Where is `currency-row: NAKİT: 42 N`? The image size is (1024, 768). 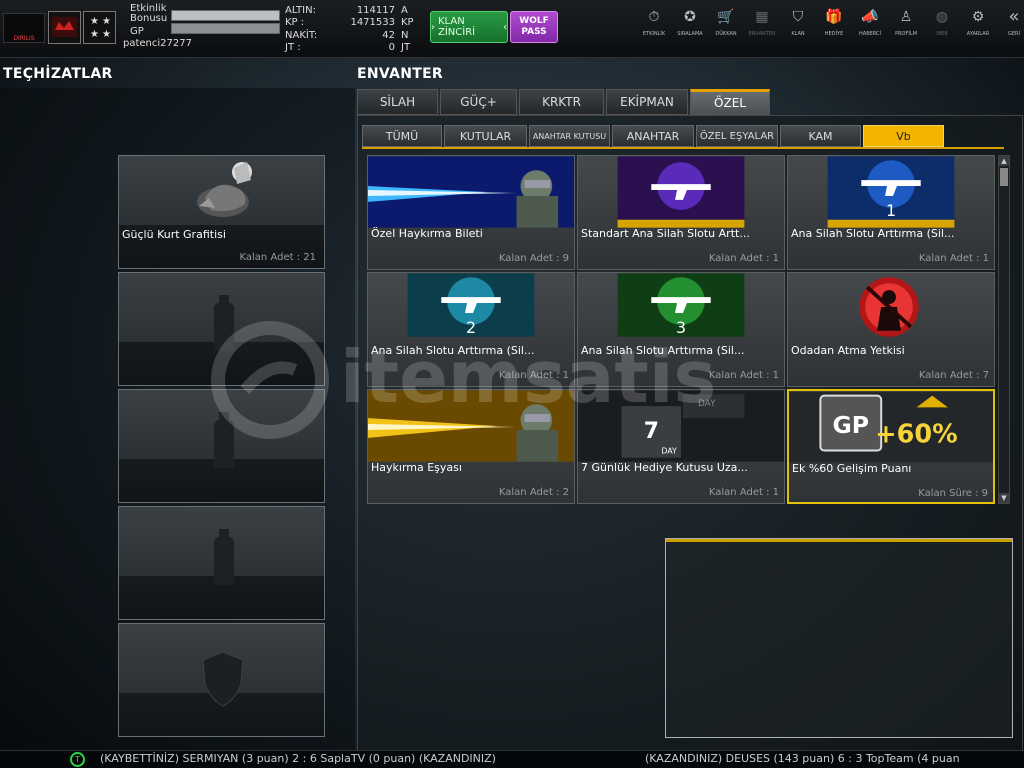
currency-row: NAKİT: 42 N is located at coordinates (347, 35).